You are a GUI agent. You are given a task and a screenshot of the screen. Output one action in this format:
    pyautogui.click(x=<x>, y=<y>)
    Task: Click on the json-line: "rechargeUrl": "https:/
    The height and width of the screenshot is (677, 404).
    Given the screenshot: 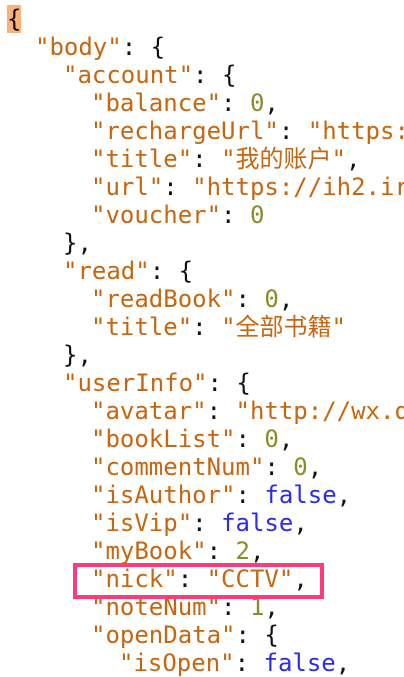 What is the action you would take?
    pyautogui.click(x=247, y=131)
    